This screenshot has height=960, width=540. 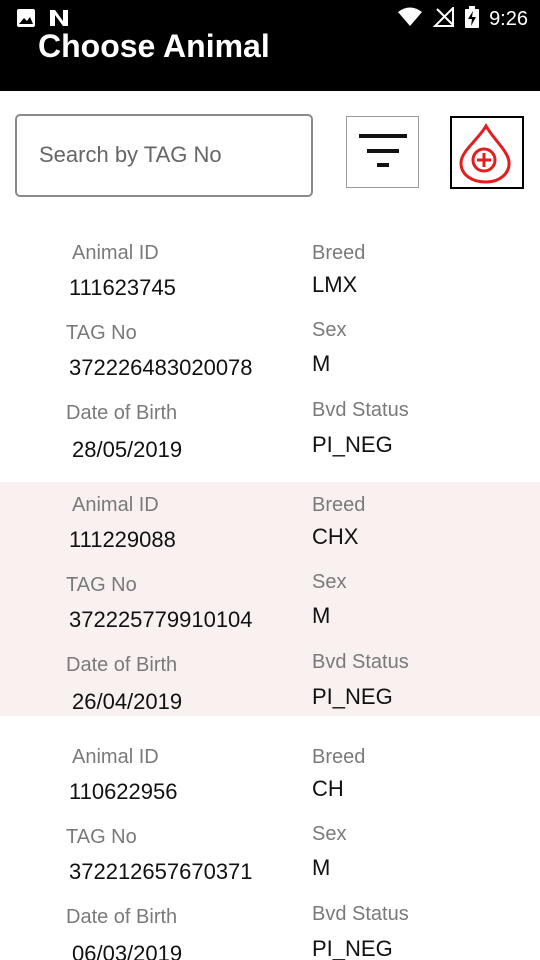 I want to click on image-icon, so click(x=26, y=20).